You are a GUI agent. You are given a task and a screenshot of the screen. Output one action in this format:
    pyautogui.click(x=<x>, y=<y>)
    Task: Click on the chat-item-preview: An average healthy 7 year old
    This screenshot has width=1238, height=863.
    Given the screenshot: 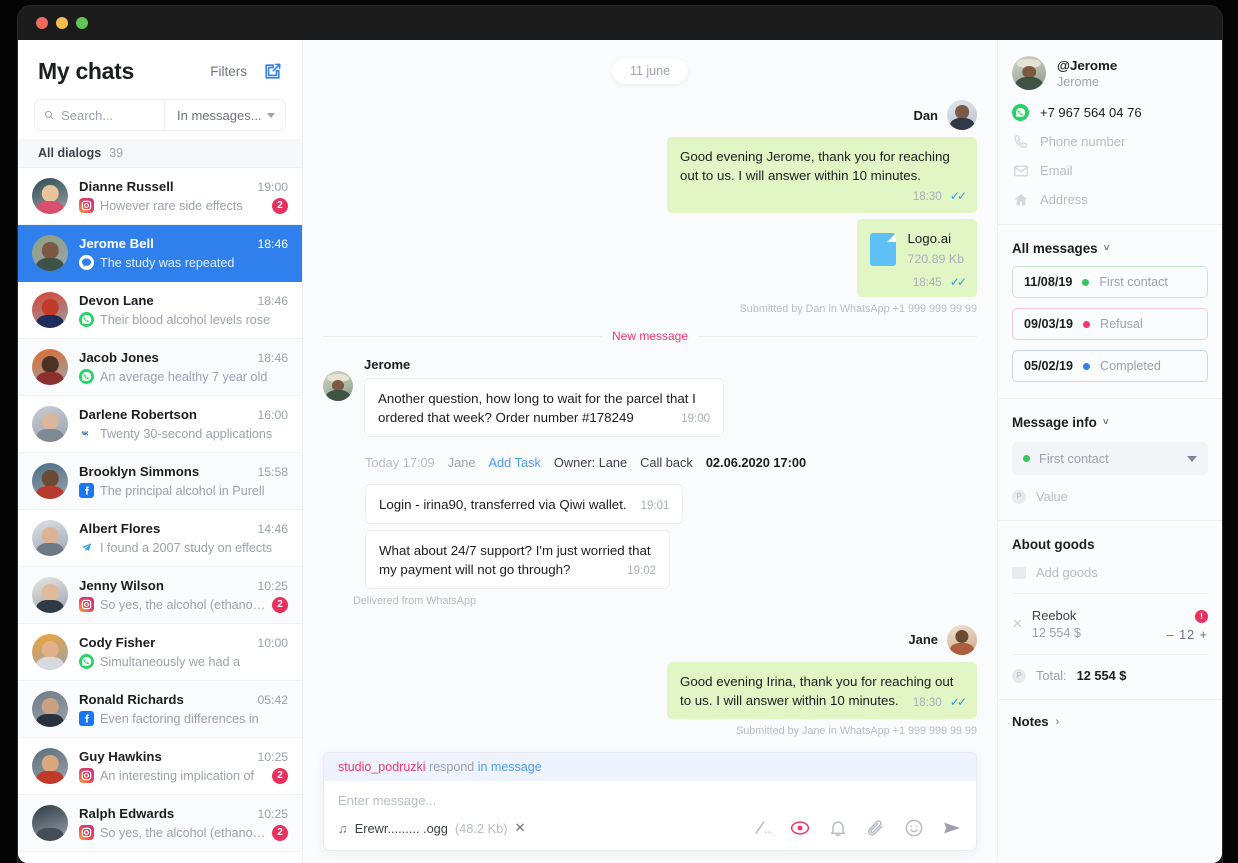 What is the action you would take?
    pyautogui.click(x=184, y=376)
    